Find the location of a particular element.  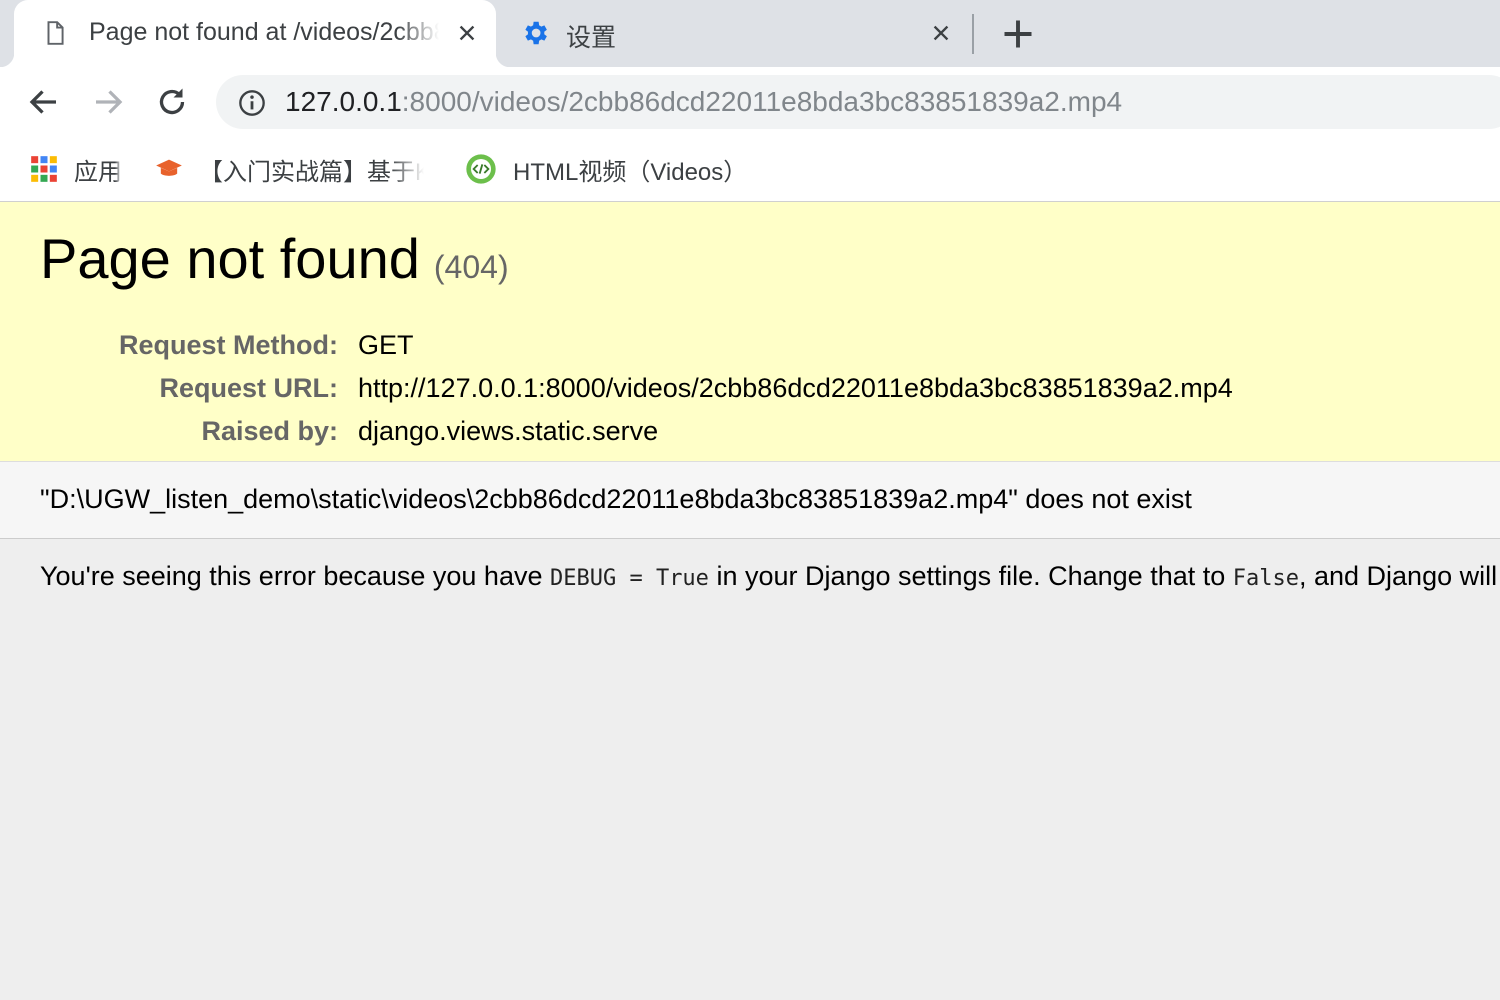

bookmark-label: 【入门实战篇】基于K is located at coordinates (311, 172).